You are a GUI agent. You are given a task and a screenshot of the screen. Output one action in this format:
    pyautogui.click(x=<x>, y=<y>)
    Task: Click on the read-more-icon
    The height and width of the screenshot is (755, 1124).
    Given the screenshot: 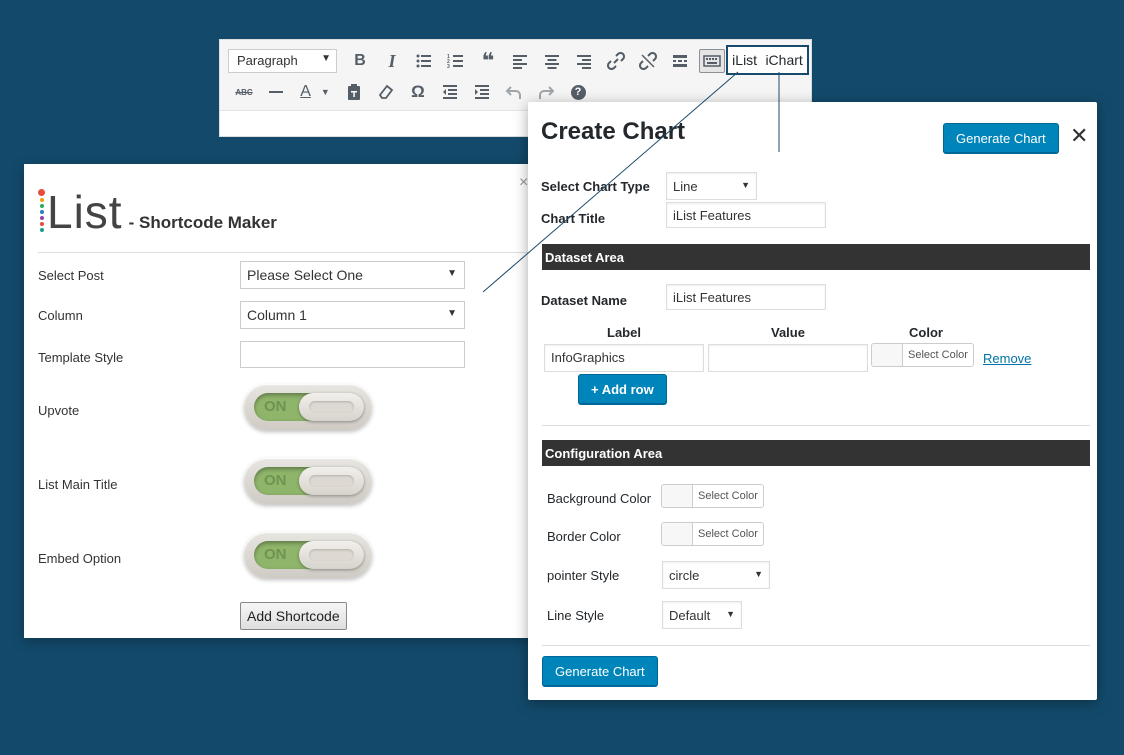 What is the action you would take?
    pyautogui.click(x=680, y=61)
    